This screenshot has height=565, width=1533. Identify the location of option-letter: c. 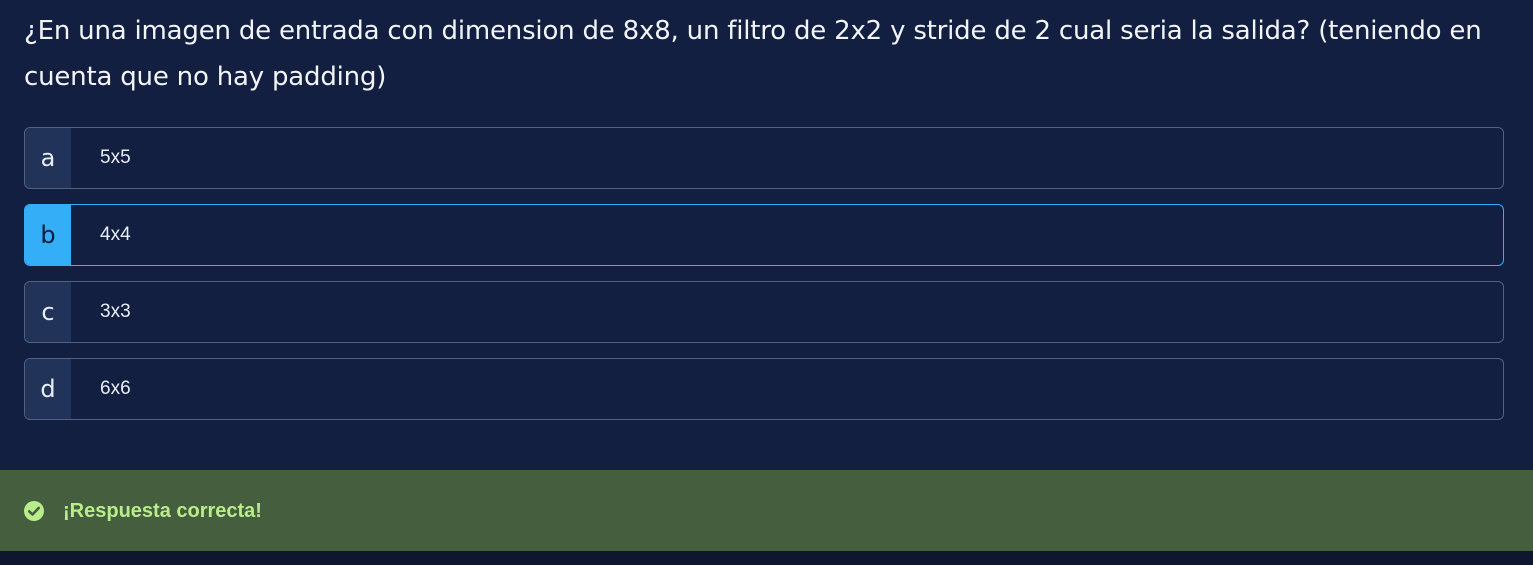
(48, 312).